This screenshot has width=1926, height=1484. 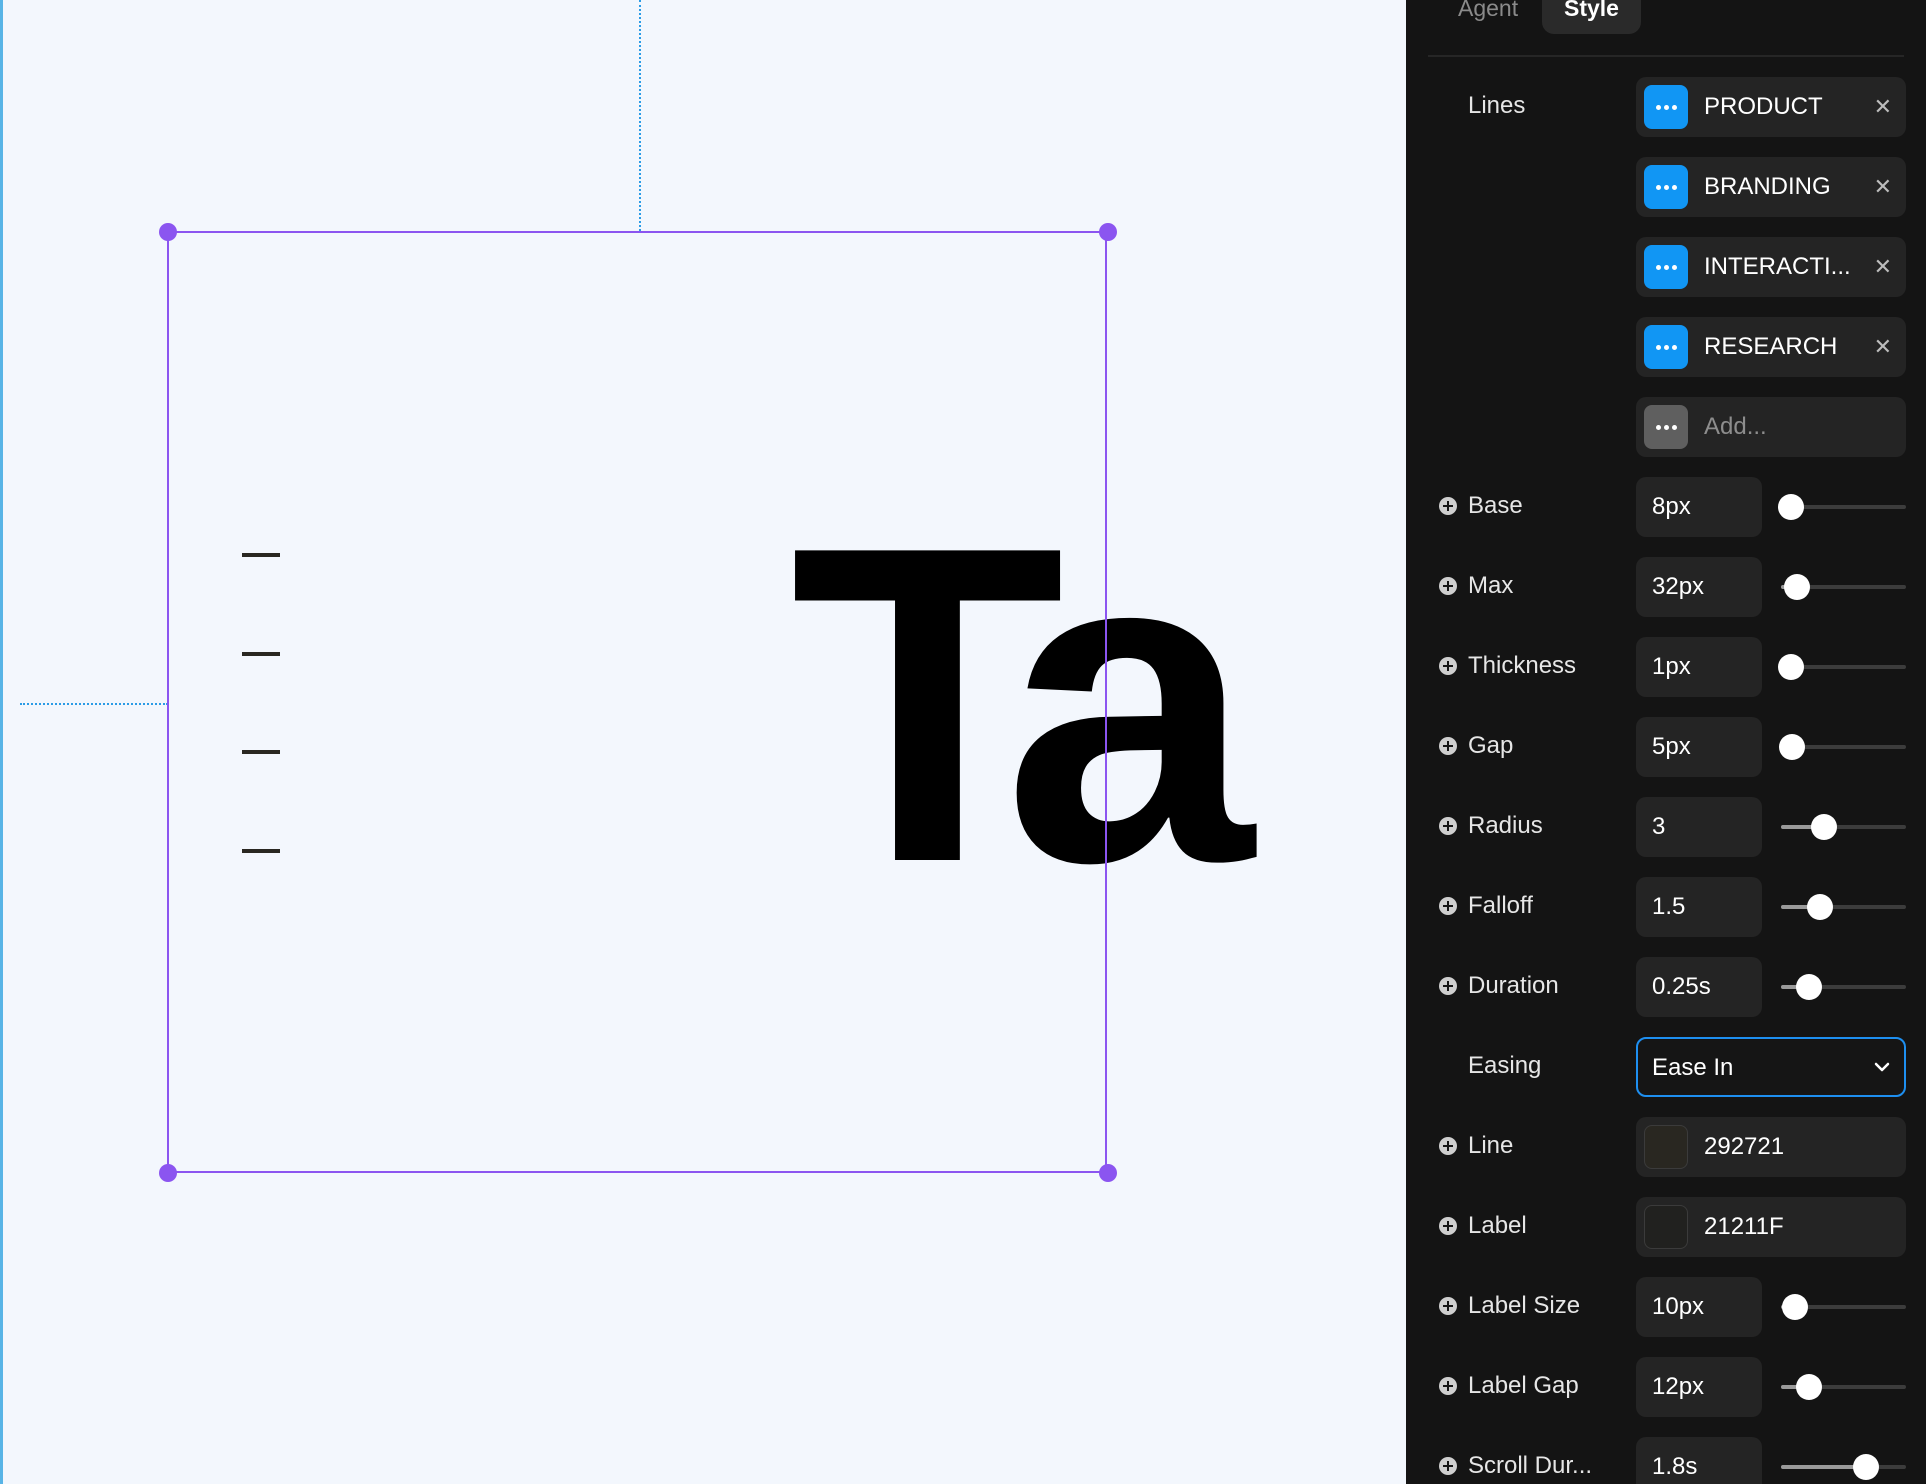 I want to click on gap-slider-thumb, so click(x=1792, y=747).